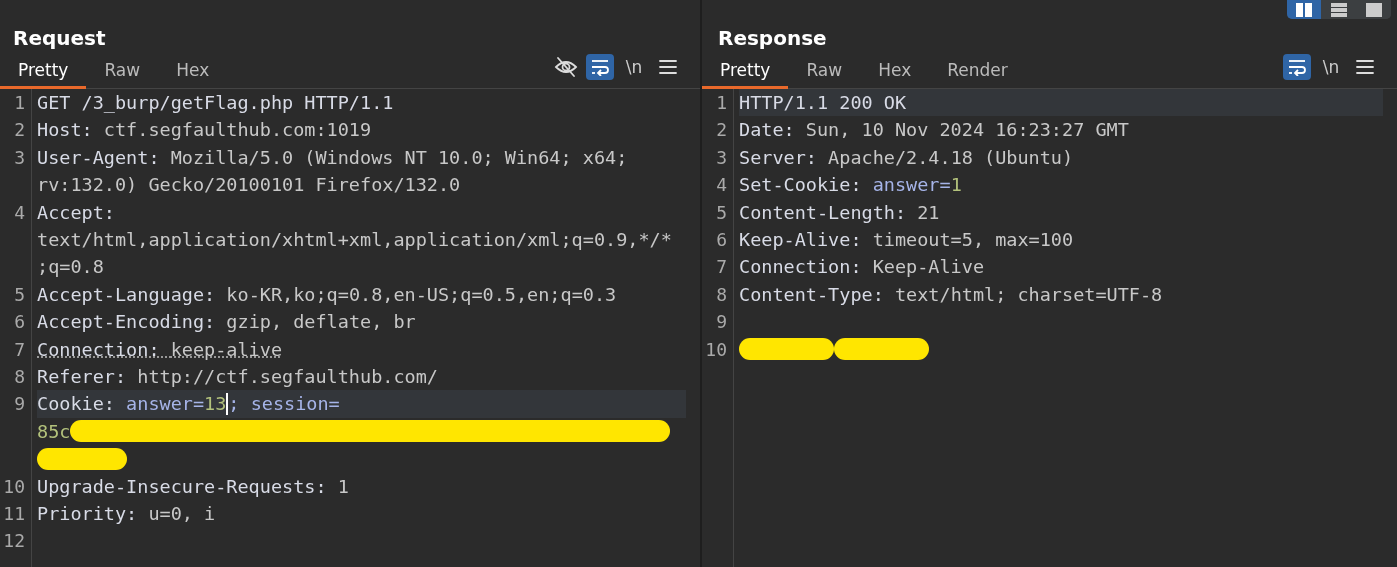 This screenshot has height=567, width=1397. What do you see at coordinates (967, 130) in the screenshot?
I see `header-value: Sun, 10 Nov 2024 16:23:27 GMT` at bounding box center [967, 130].